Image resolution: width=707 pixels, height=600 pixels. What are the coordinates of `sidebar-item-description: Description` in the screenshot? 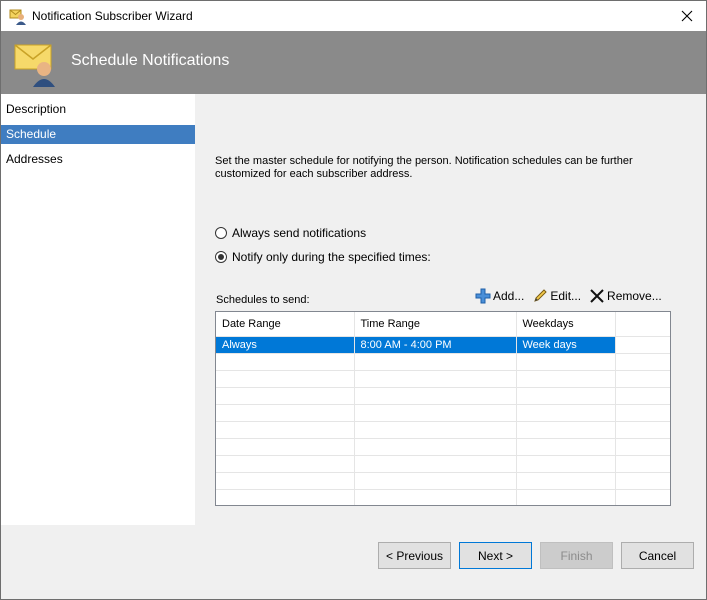 It's located at (98, 109).